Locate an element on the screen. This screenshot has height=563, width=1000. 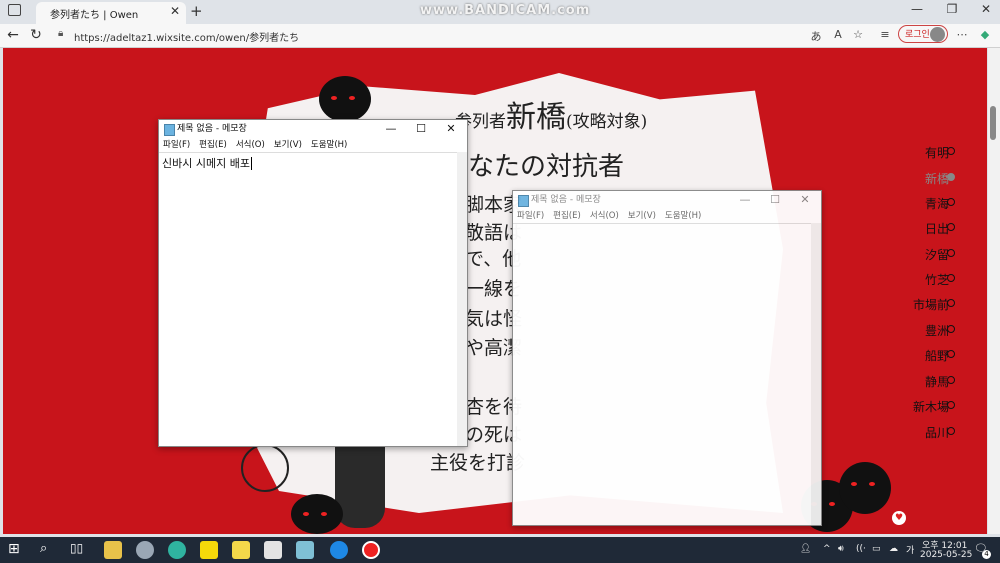
file-explorer-icon is located at coordinates (113, 550).